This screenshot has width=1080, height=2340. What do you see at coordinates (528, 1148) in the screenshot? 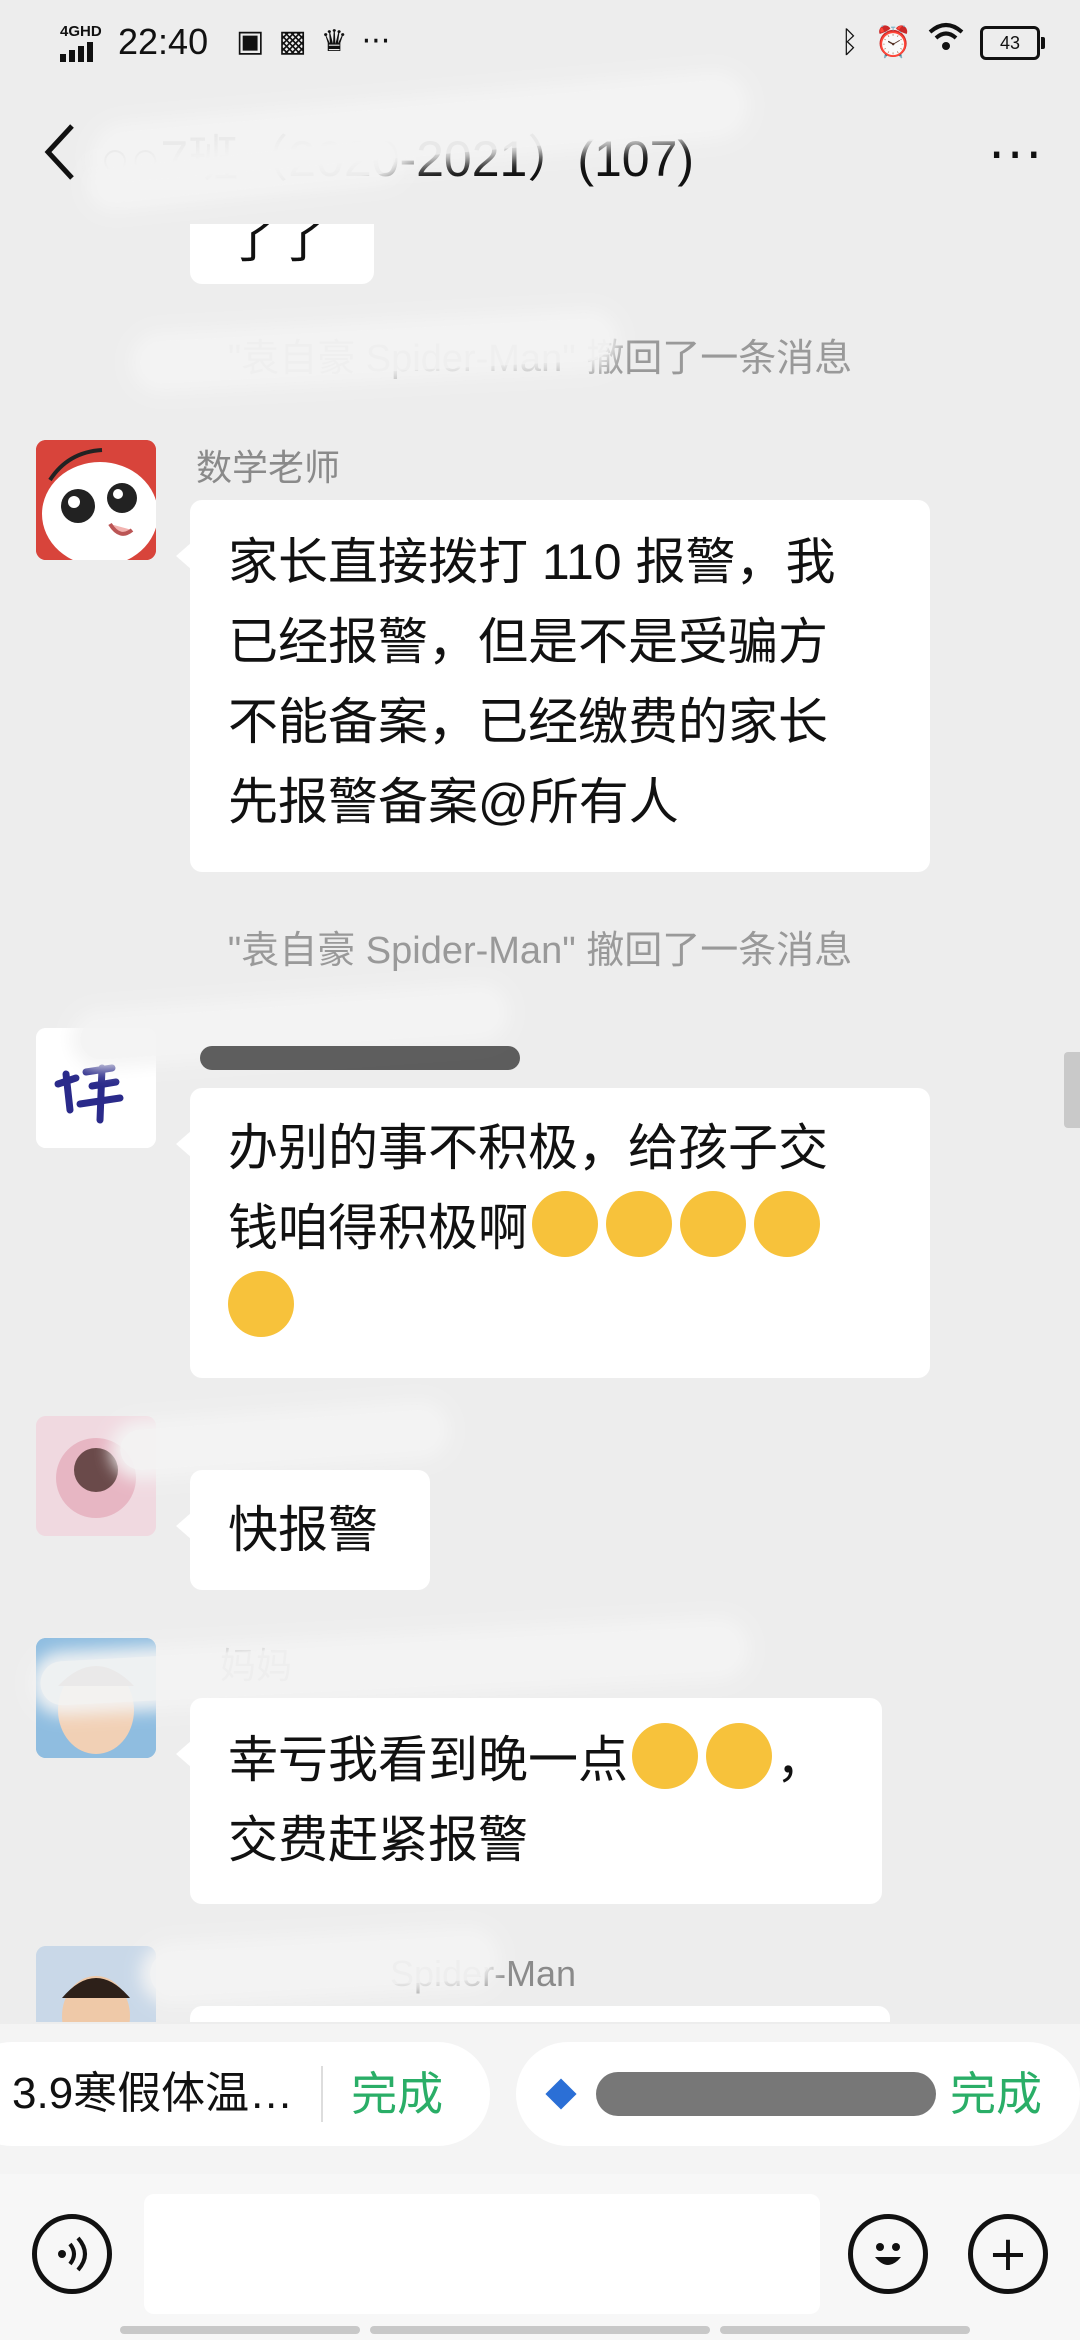
I see `message-text-line: 办别的事不积极，给孩子交` at bounding box center [528, 1148].